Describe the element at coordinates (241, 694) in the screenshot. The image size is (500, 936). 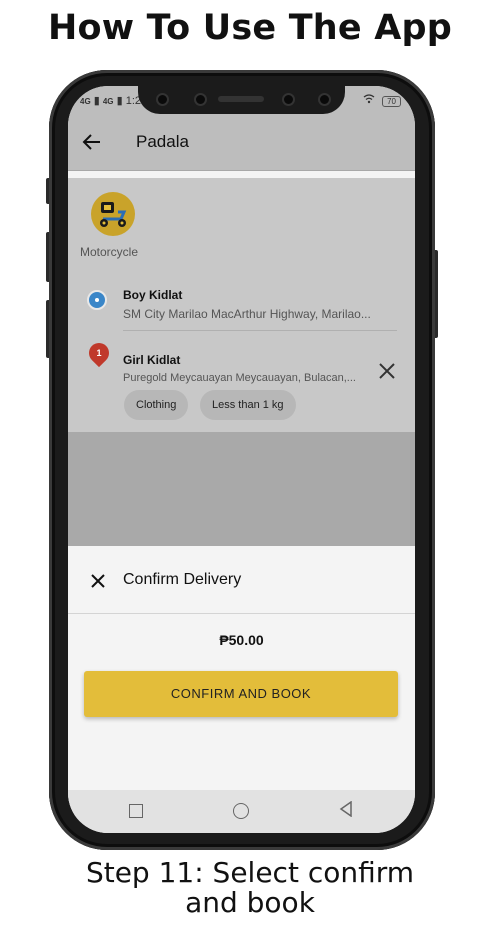
I see `confirm-and-book-button: CONFIRM AND BOOK` at that location.